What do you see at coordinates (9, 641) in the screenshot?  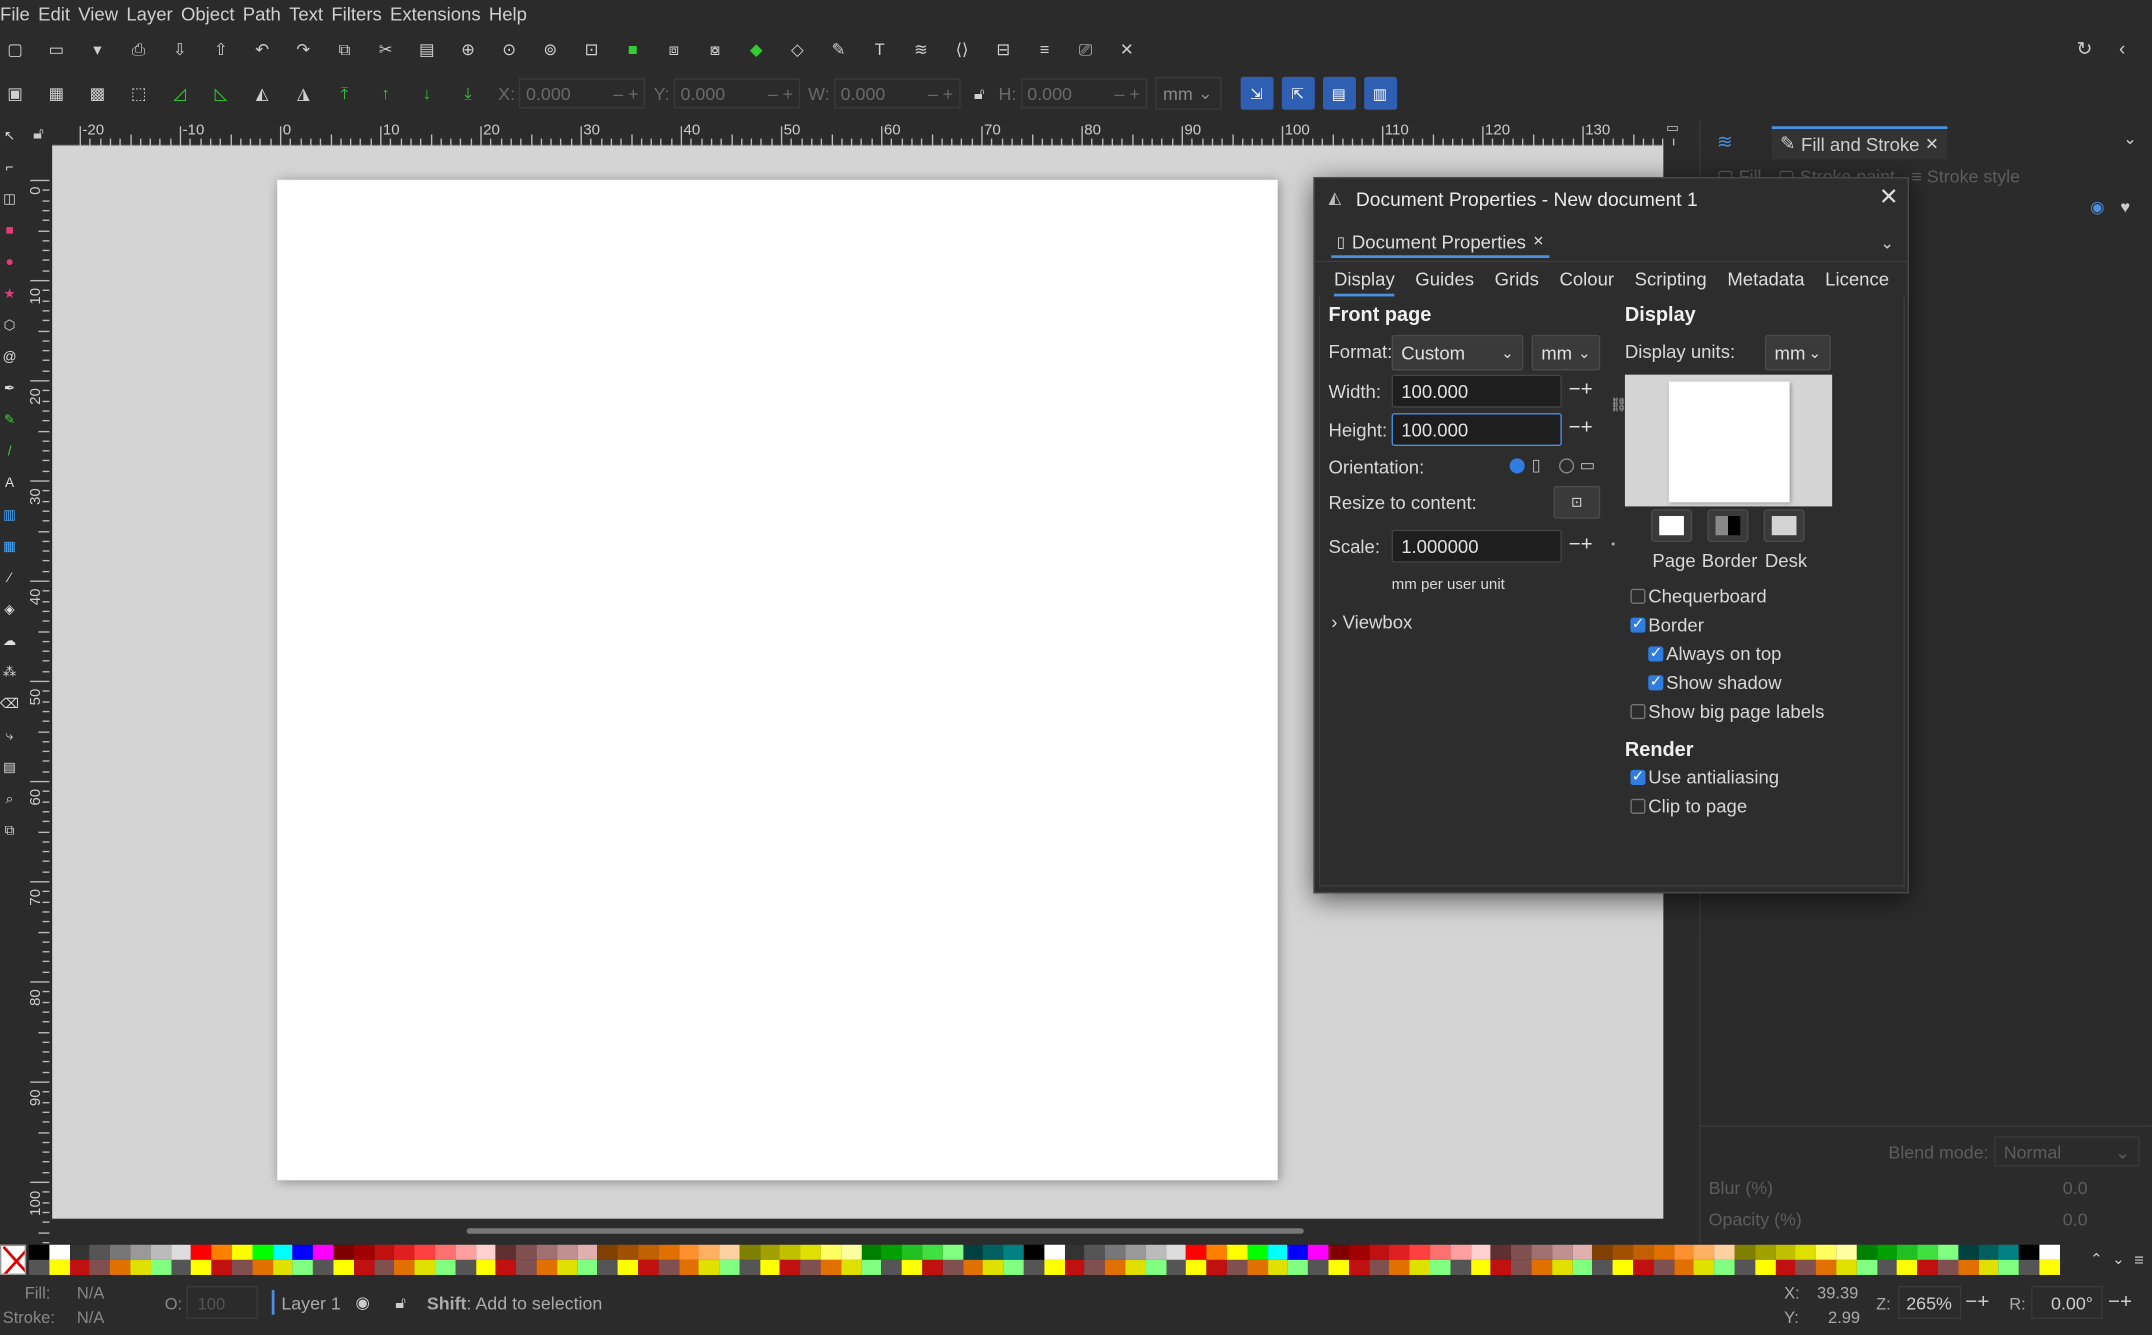 I see `tweak-tool-icon: ☁` at bounding box center [9, 641].